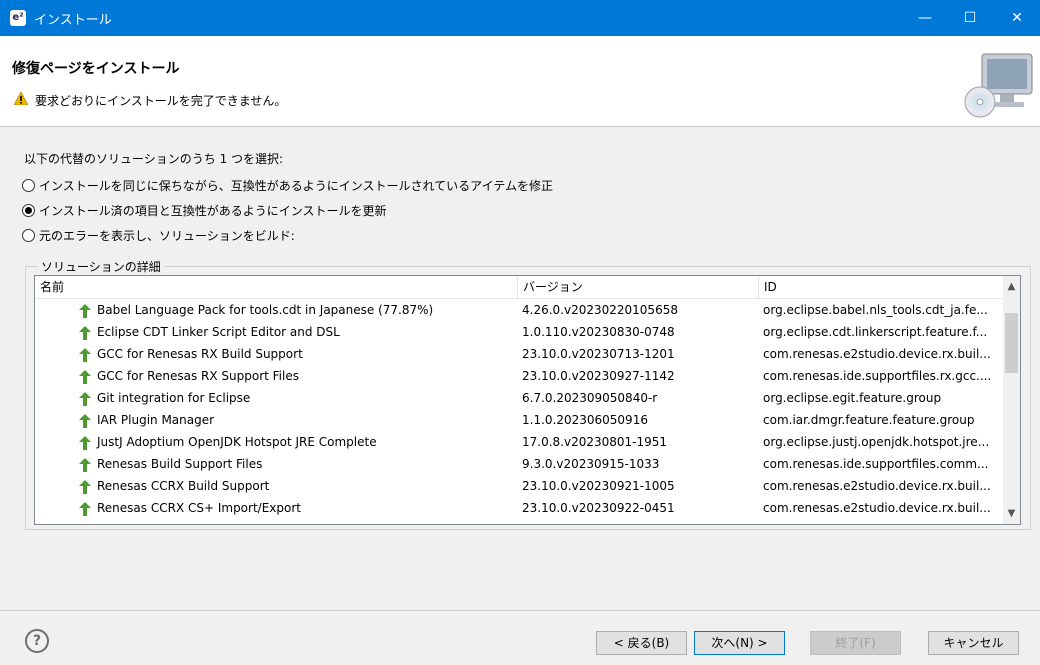  What do you see at coordinates (297, 420) in the screenshot?
I see `cell-name: IAR Plugin Manager` at bounding box center [297, 420].